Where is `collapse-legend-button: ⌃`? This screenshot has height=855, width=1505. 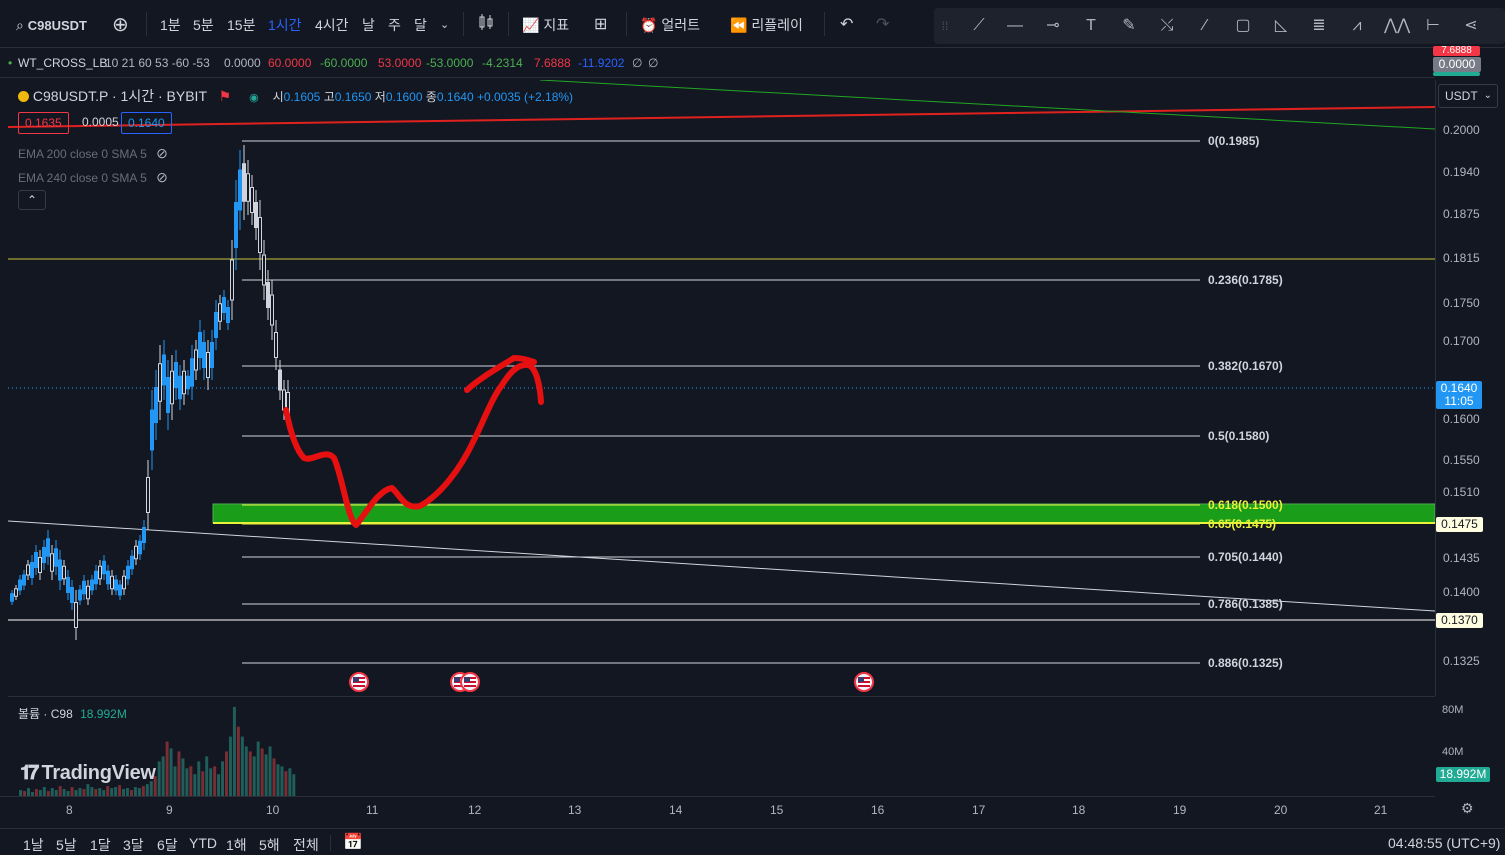 collapse-legend-button: ⌃ is located at coordinates (32, 200).